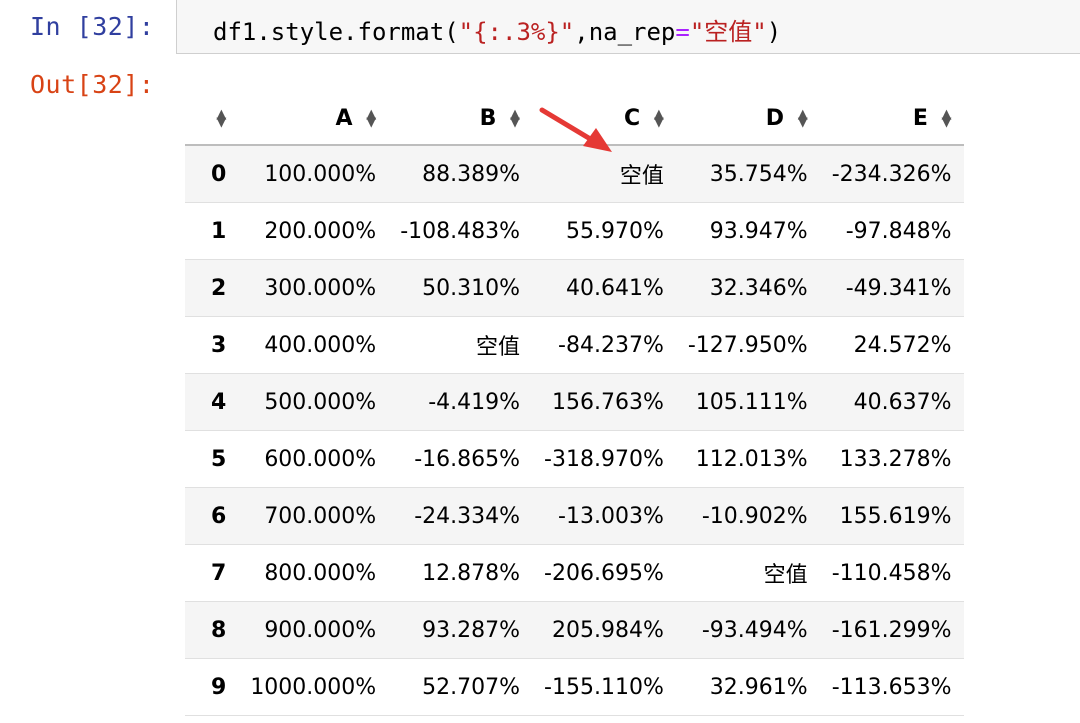 The image size is (1080, 723). What do you see at coordinates (219, 687) in the screenshot?
I see `row-index: 9` at bounding box center [219, 687].